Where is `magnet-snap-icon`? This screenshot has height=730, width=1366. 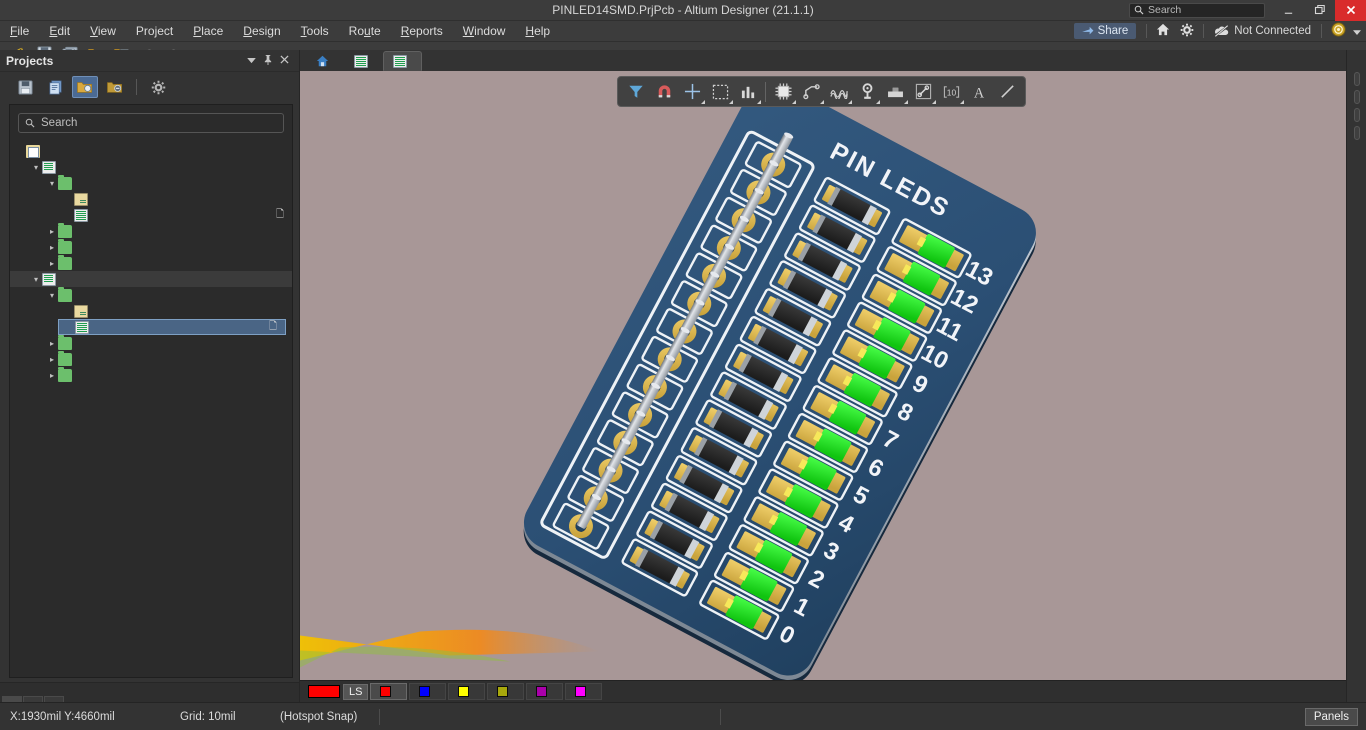
magnet-snap-icon is located at coordinates (664, 92).